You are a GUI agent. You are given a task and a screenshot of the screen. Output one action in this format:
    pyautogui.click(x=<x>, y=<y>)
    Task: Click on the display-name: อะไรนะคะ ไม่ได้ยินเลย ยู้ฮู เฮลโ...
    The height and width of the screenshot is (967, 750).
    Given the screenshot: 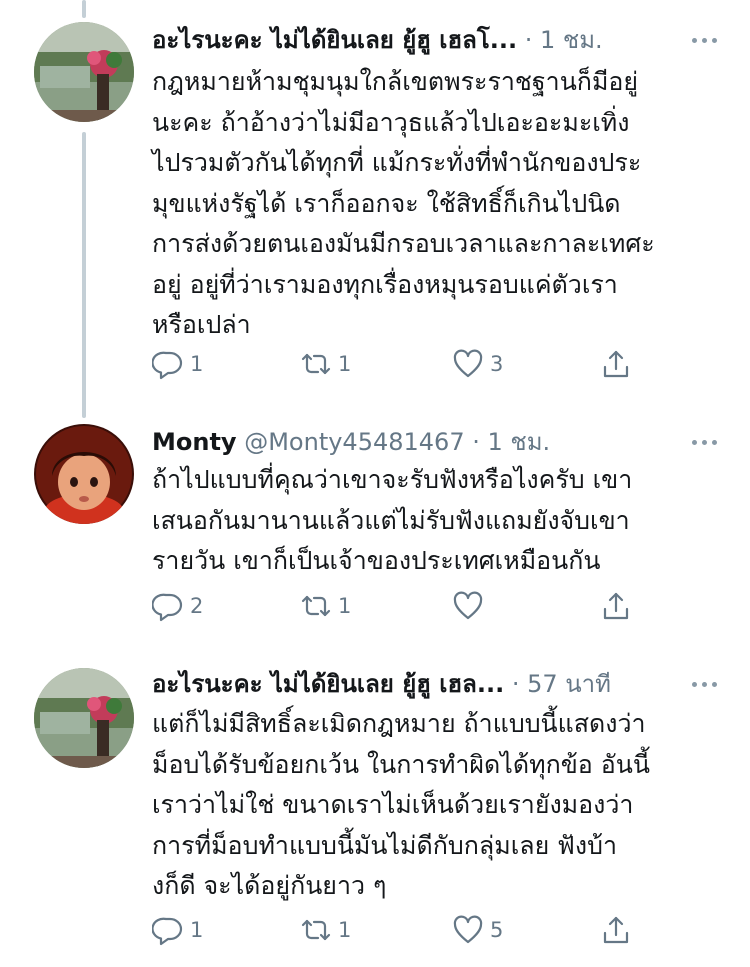 What is the action you would take?
    pyautogui.click(x=334, y=40)
    